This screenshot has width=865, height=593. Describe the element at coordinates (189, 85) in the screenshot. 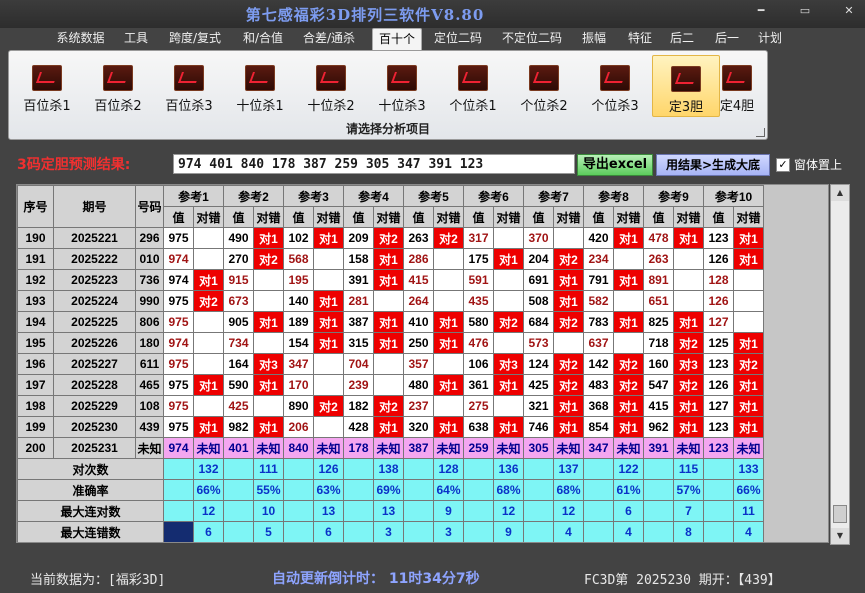

I see `ribbon-button: 百位杀3` at that location.